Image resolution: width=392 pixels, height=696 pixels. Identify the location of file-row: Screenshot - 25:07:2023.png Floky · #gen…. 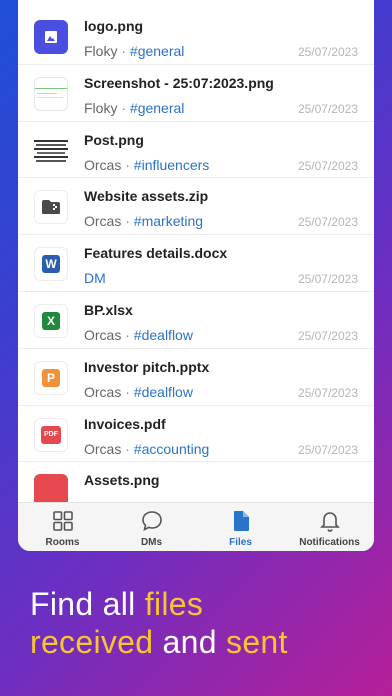
(196, 93).